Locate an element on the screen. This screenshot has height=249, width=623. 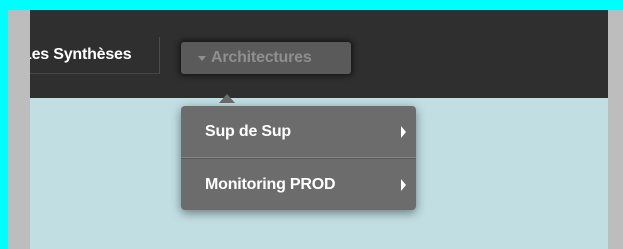
nav-tab-syntheses: Les Synthèses is located at coordinates (95, 55).